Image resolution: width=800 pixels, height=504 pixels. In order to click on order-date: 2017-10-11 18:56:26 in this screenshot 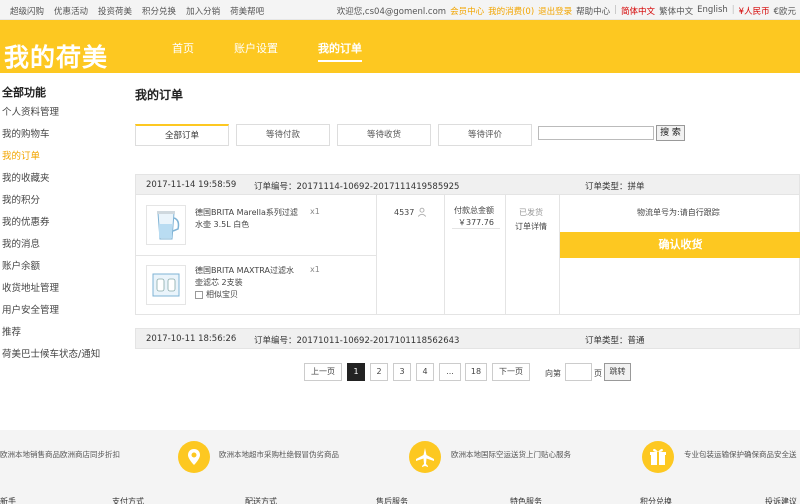, I will do `click(191, 339)`.